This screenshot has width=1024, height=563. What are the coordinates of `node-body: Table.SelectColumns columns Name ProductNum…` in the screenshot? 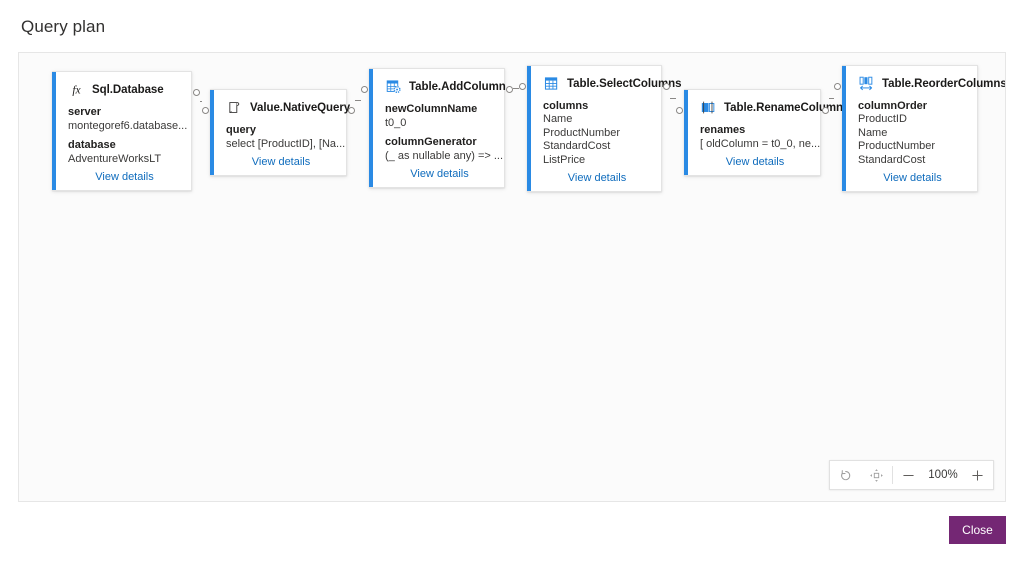 It's located at (604, 128).